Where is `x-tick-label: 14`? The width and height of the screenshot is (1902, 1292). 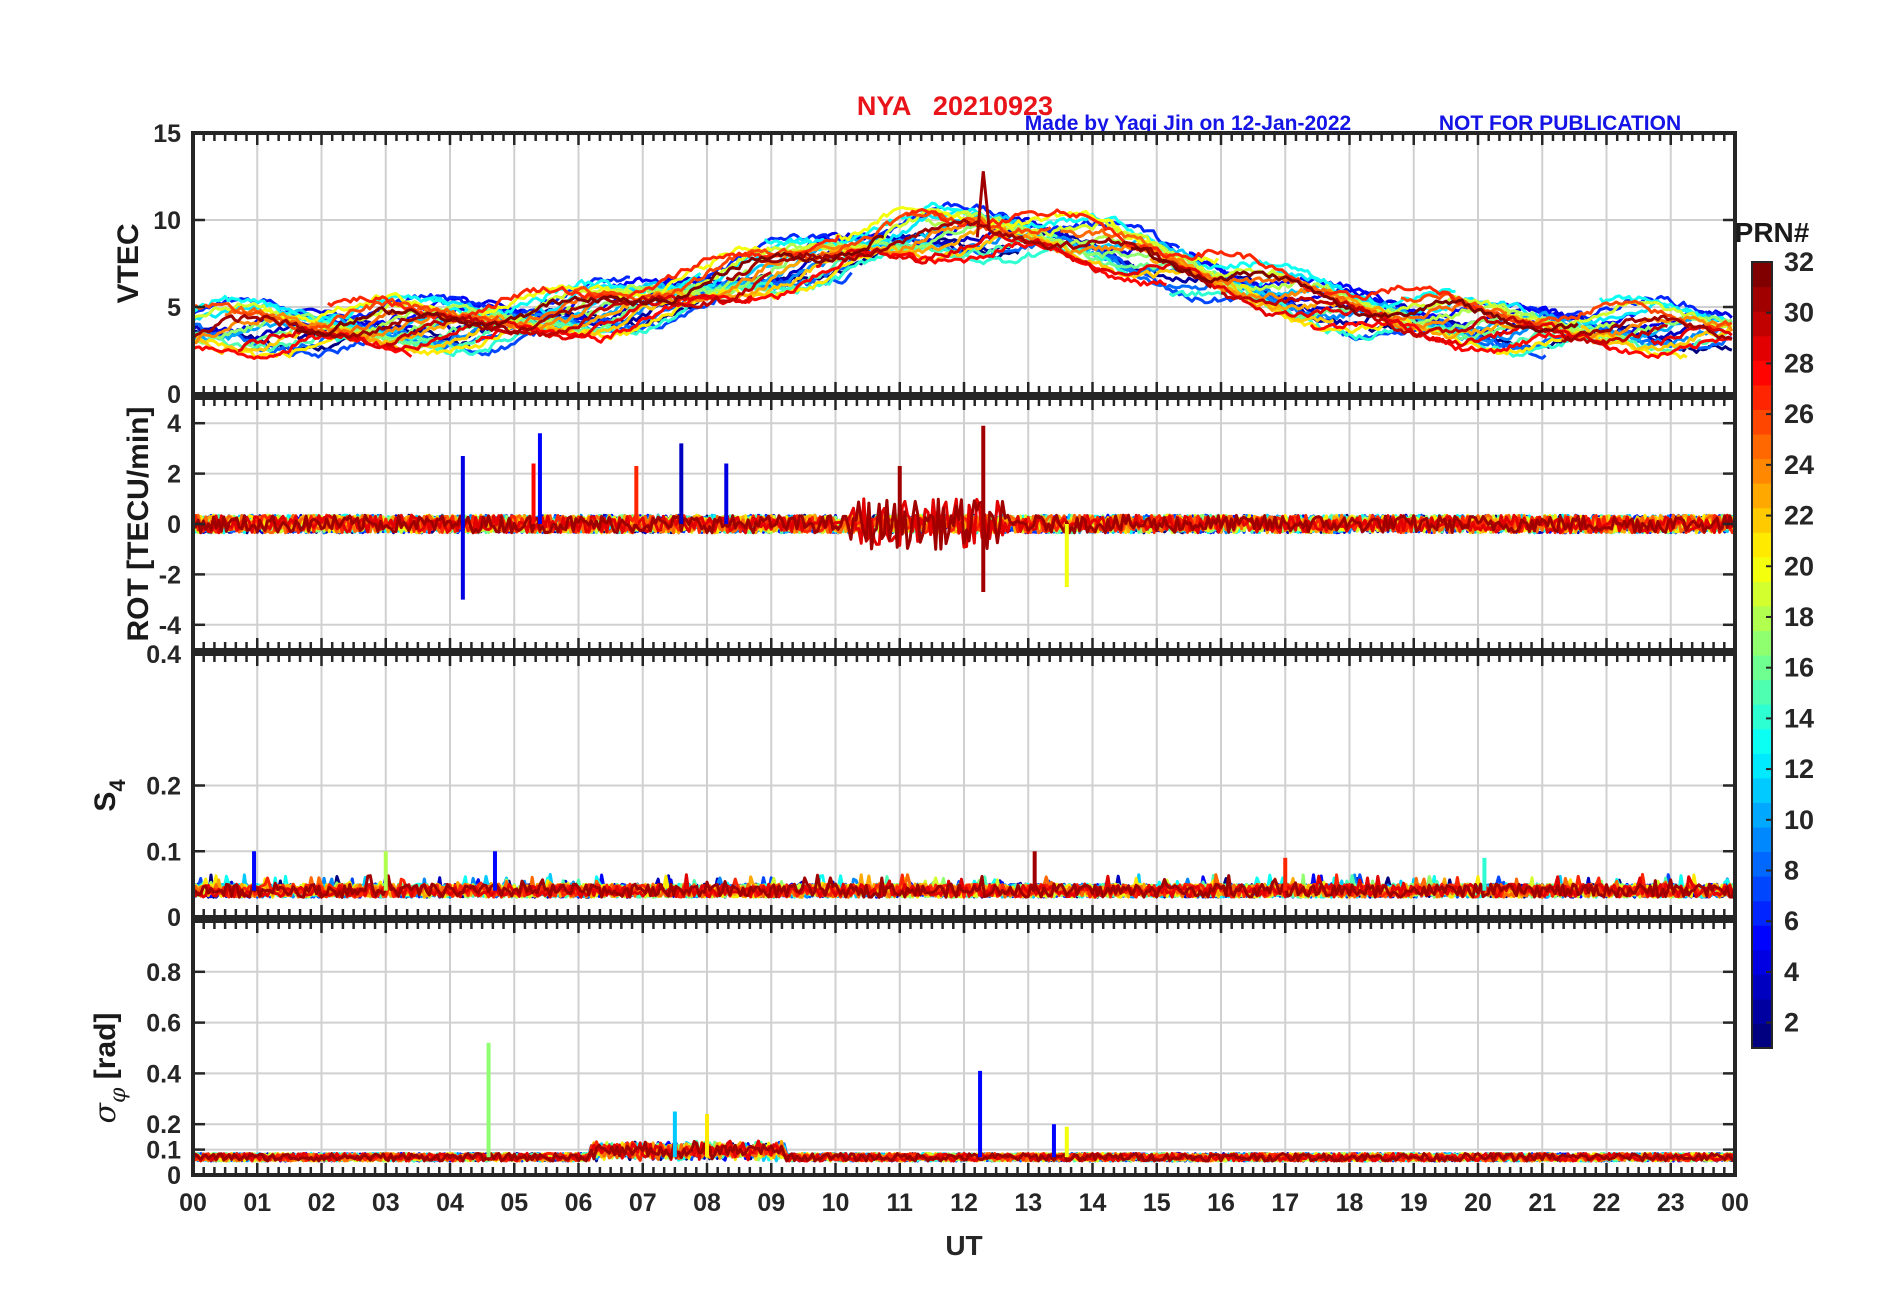
x-tick-label: 14 is located at coordinates (1093, 1203).